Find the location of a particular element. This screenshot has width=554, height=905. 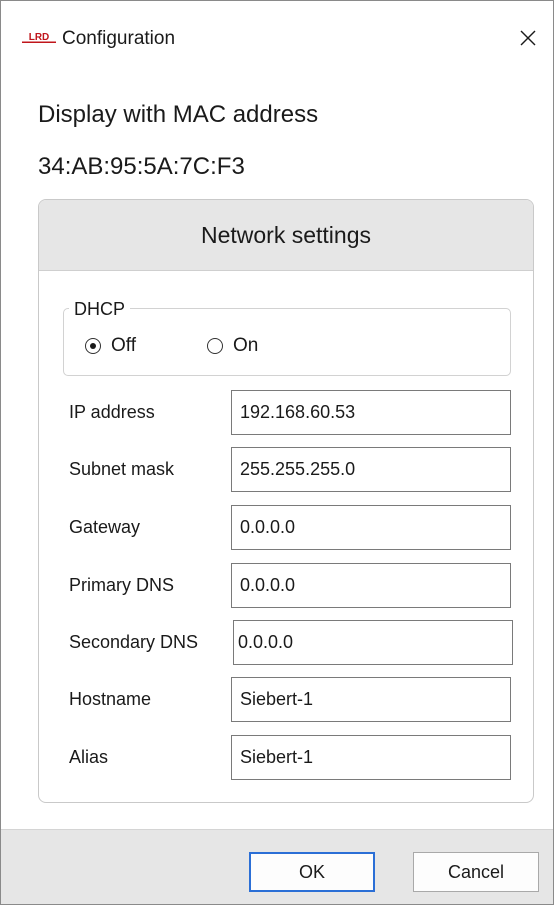

secondary-dns-input is located at coordinates (373, 642).